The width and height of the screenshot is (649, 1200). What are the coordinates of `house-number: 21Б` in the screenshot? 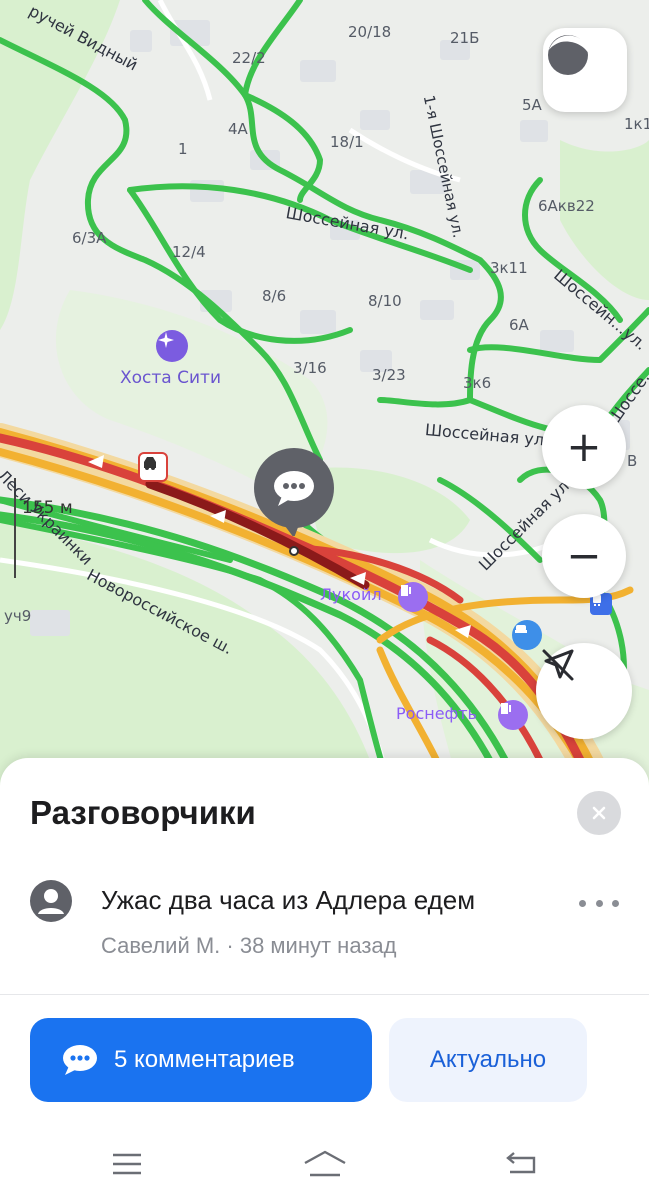 It's located at (465, 38).